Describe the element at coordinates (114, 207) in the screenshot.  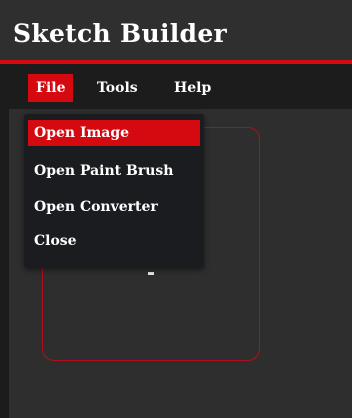
I see `menu-item-open-converter: Open Converter` at that location.